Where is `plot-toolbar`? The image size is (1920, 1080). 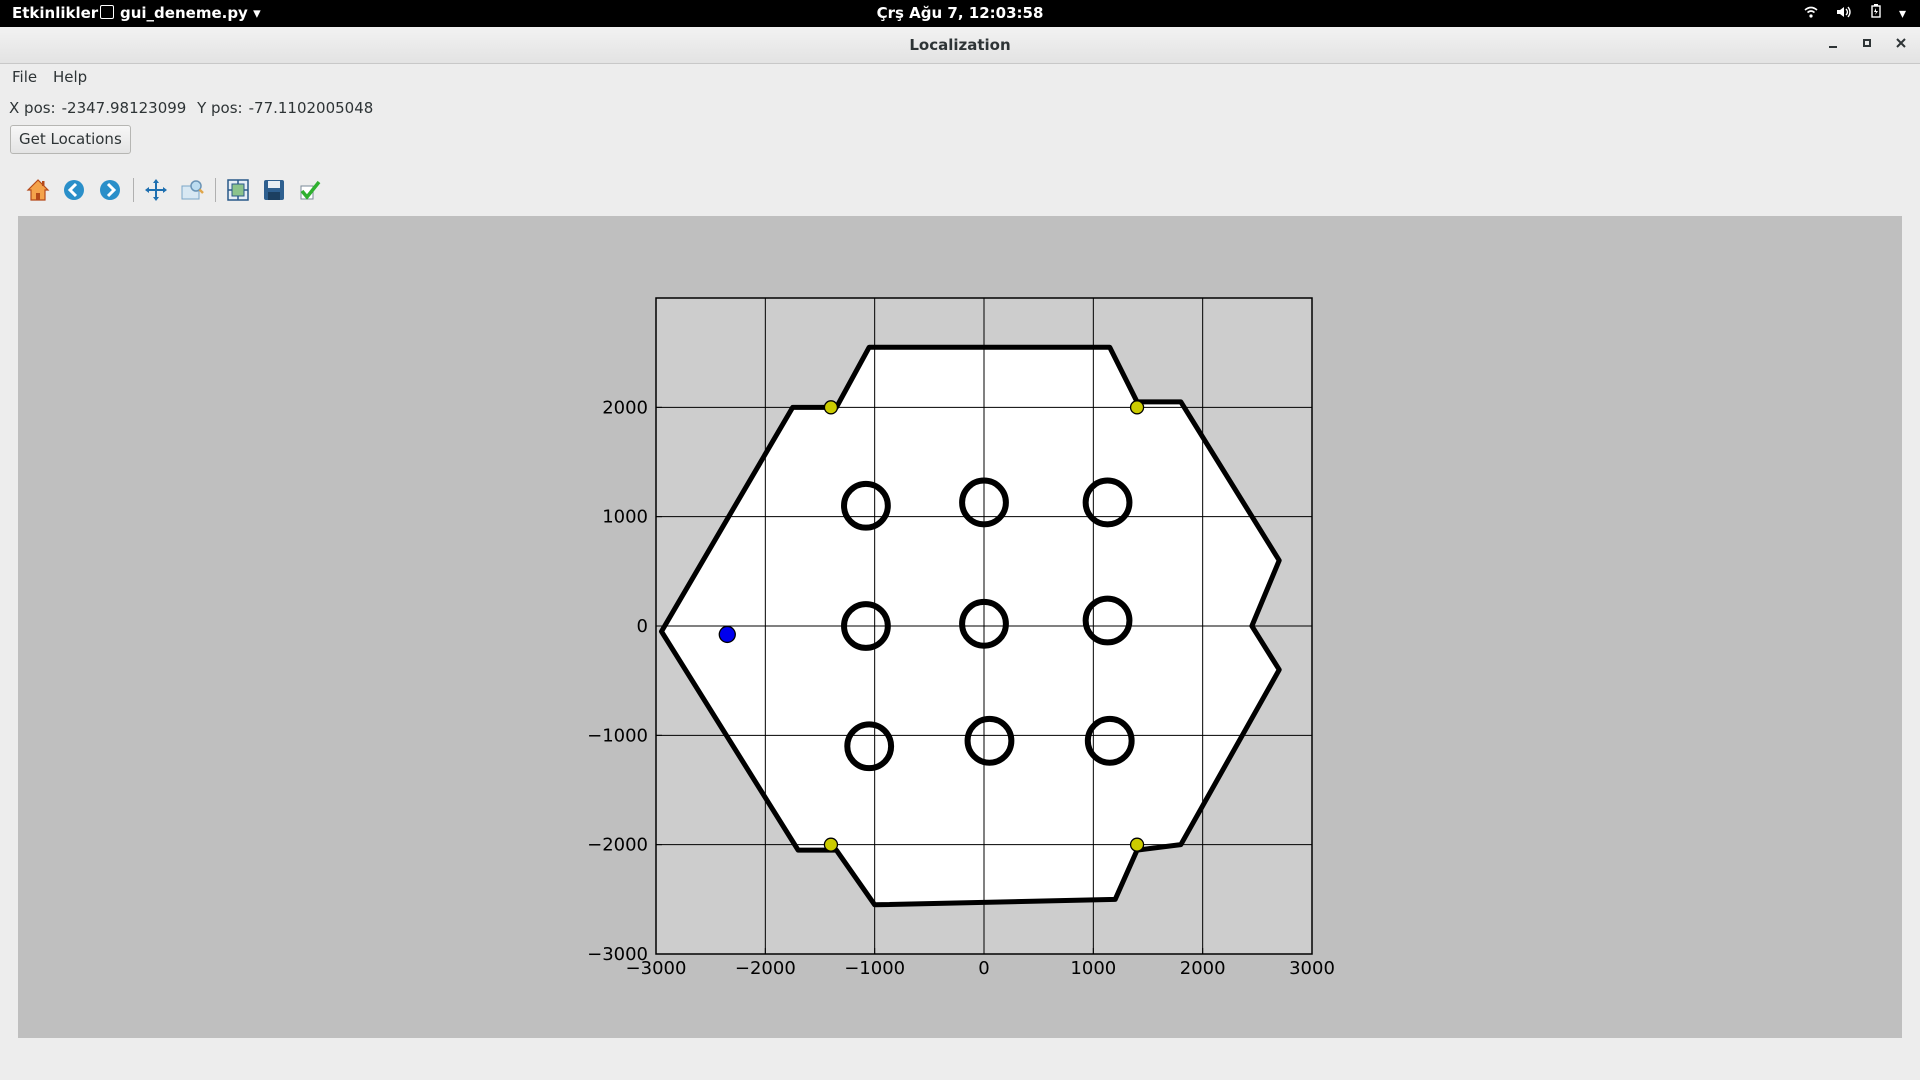
plot-toolbar is located at coordinates (200, 190).